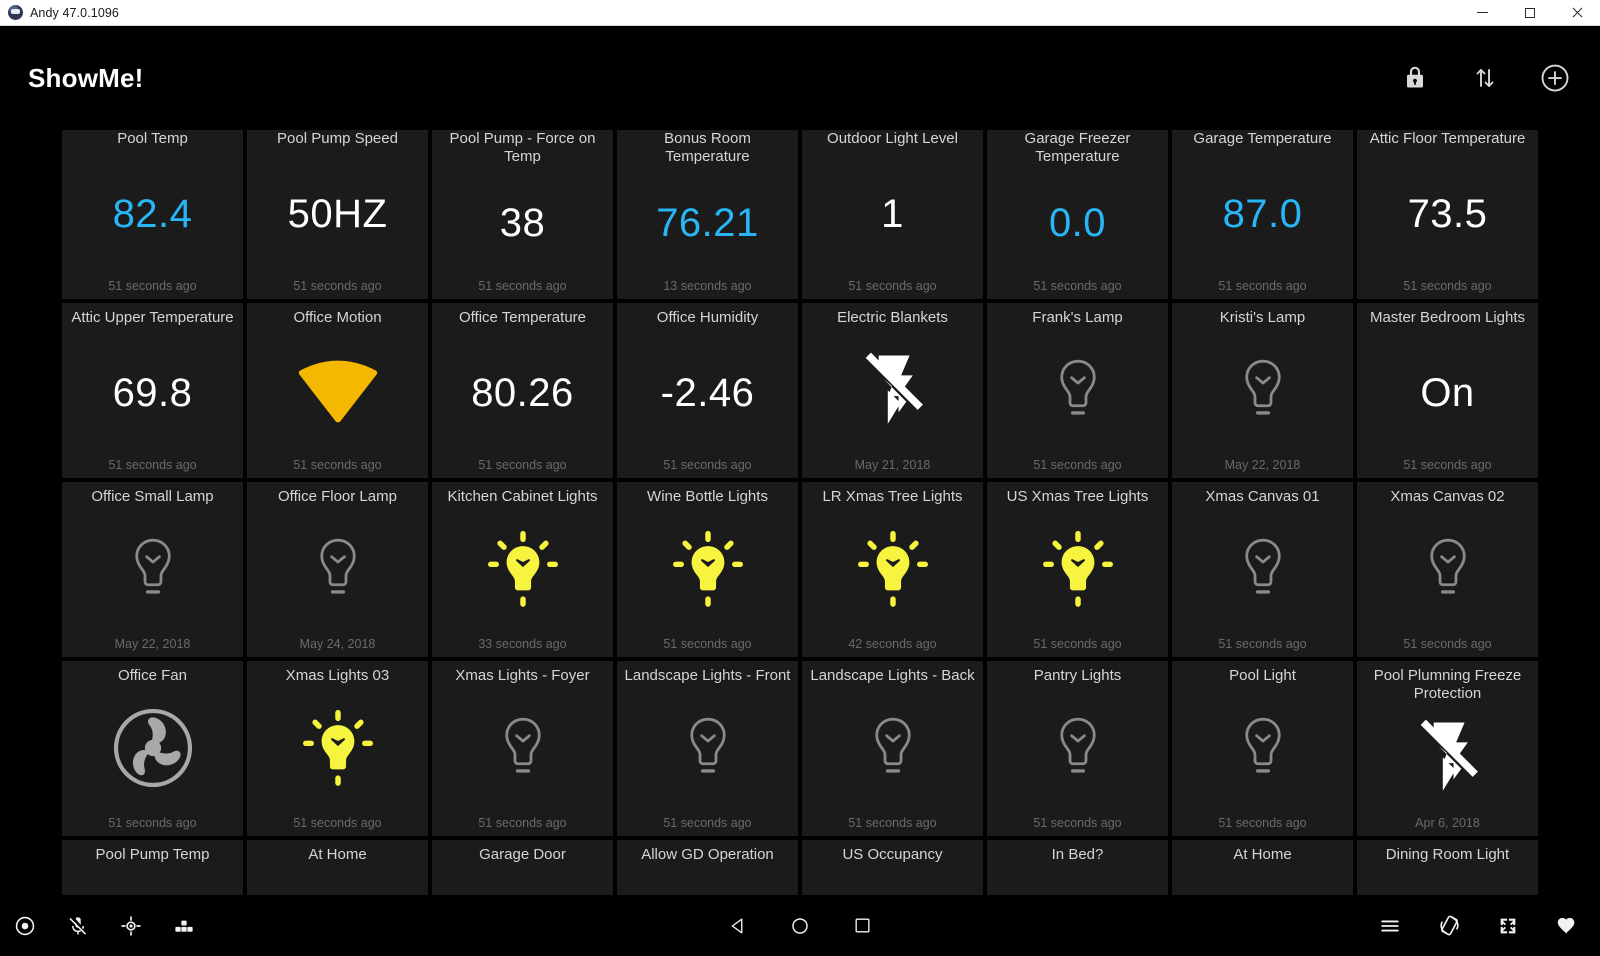 Image resolution: width=1600 pixels, height=956 pixels. I want to click on minimize-button, so click(1482, 13).